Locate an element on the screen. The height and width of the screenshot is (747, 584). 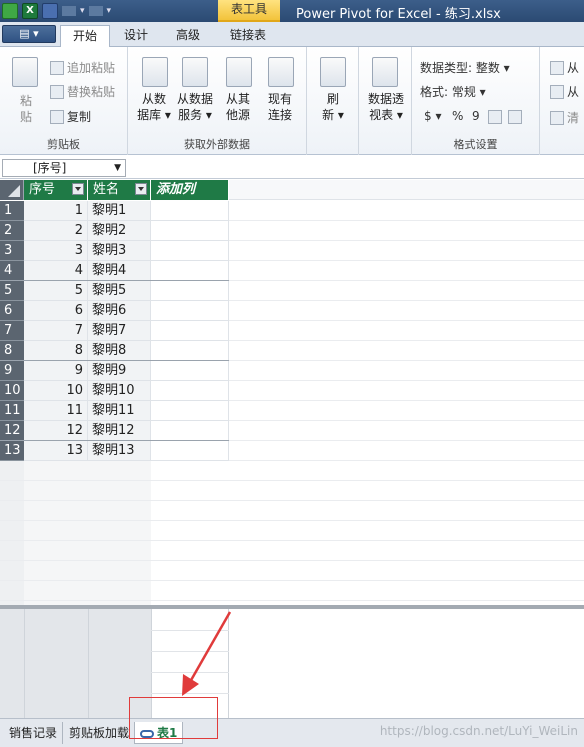
sort-descending-button: 从 is located at coordinates (564, 91).